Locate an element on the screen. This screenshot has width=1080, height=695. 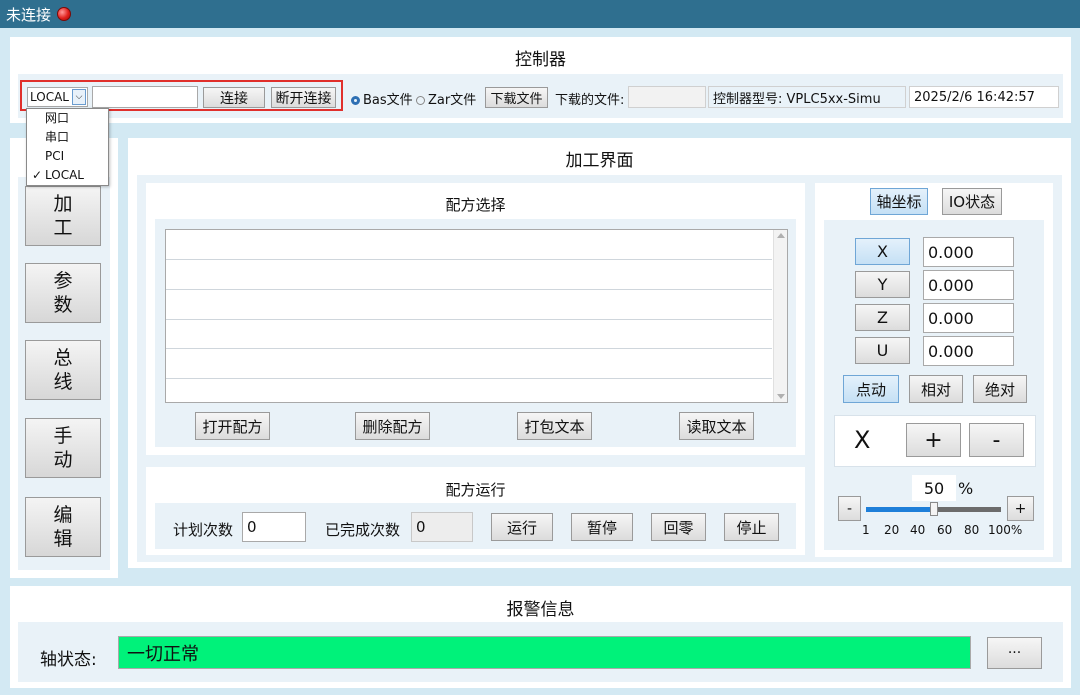
slider-tick: 60 is located at coordinates (945, 530).